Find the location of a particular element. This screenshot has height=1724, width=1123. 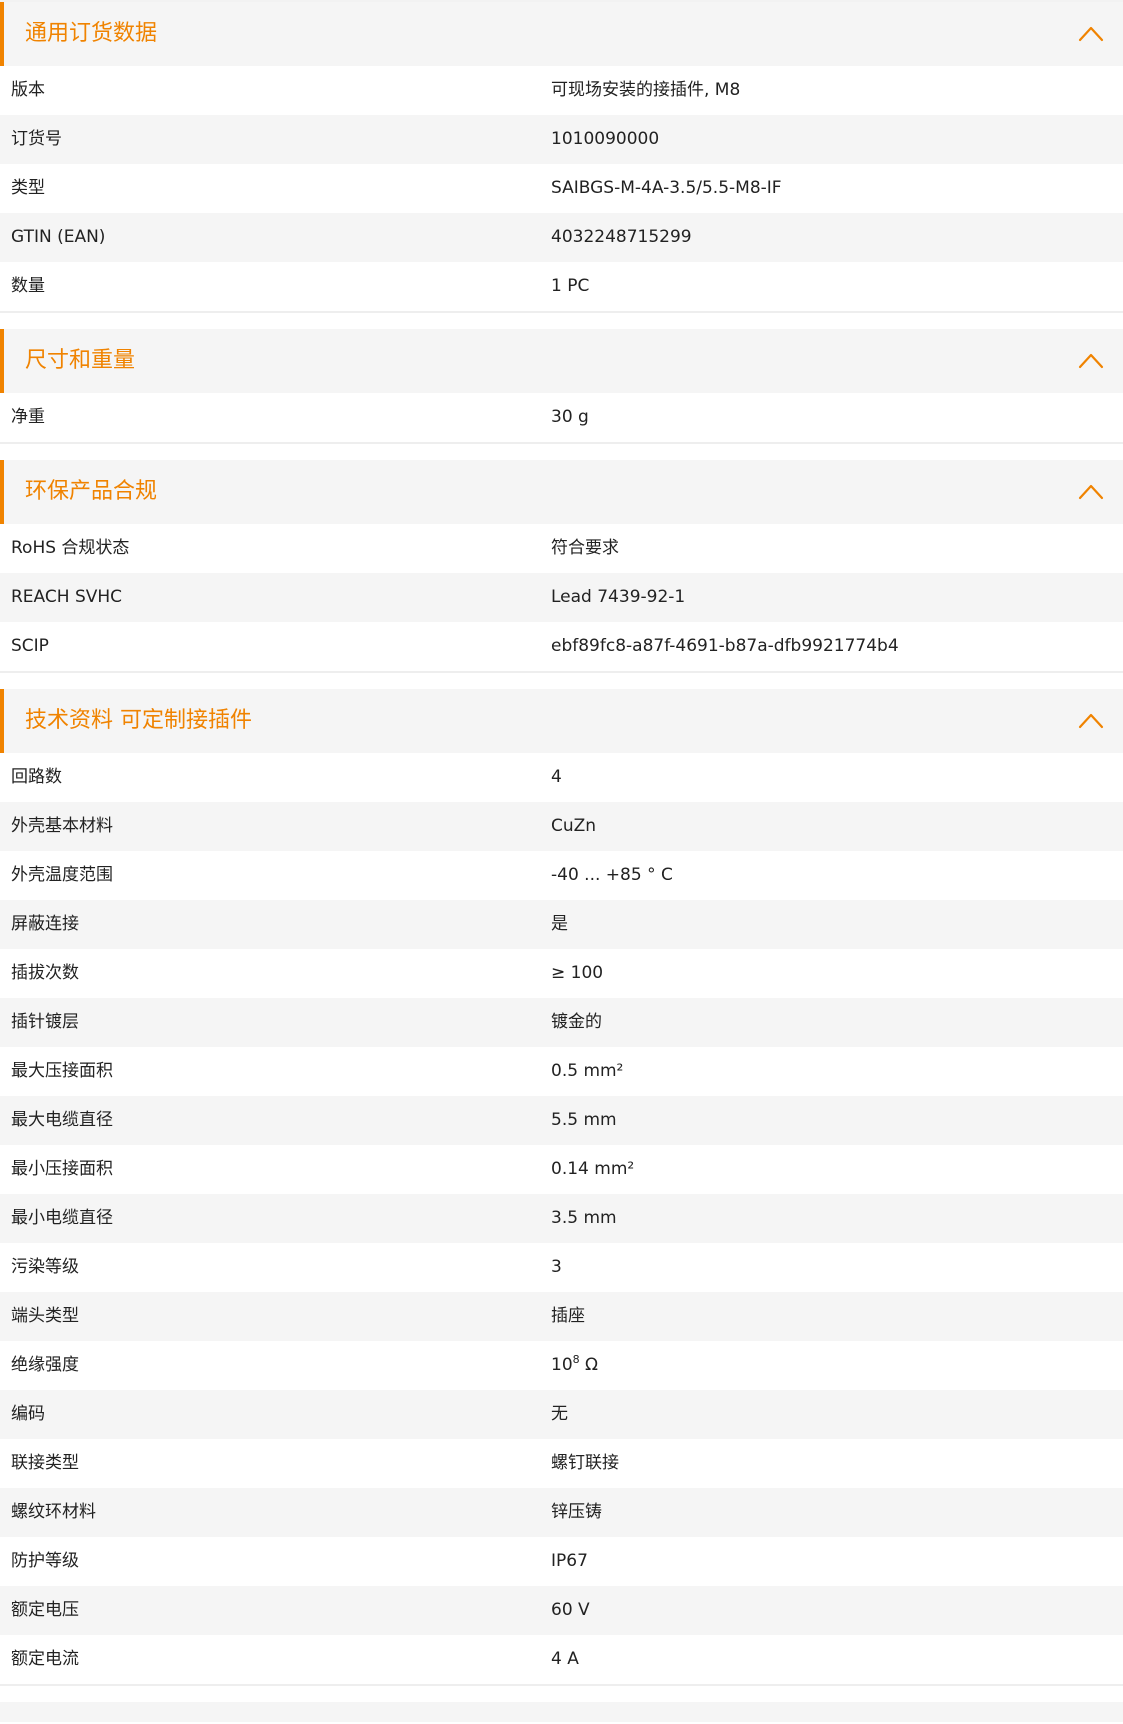

spec-label: 绝缘强度 is located at coordinates (45, 1365).